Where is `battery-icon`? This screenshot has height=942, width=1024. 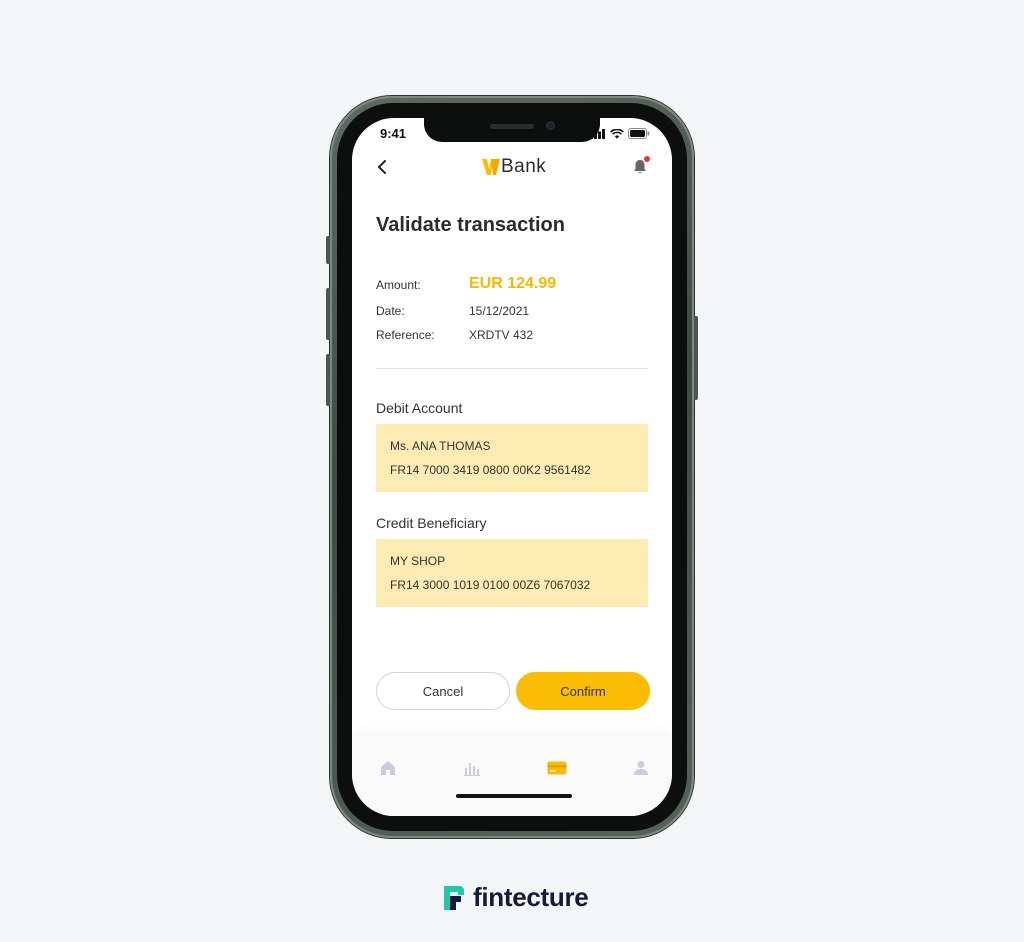 battery-icon is located at coordinates (639, 133).